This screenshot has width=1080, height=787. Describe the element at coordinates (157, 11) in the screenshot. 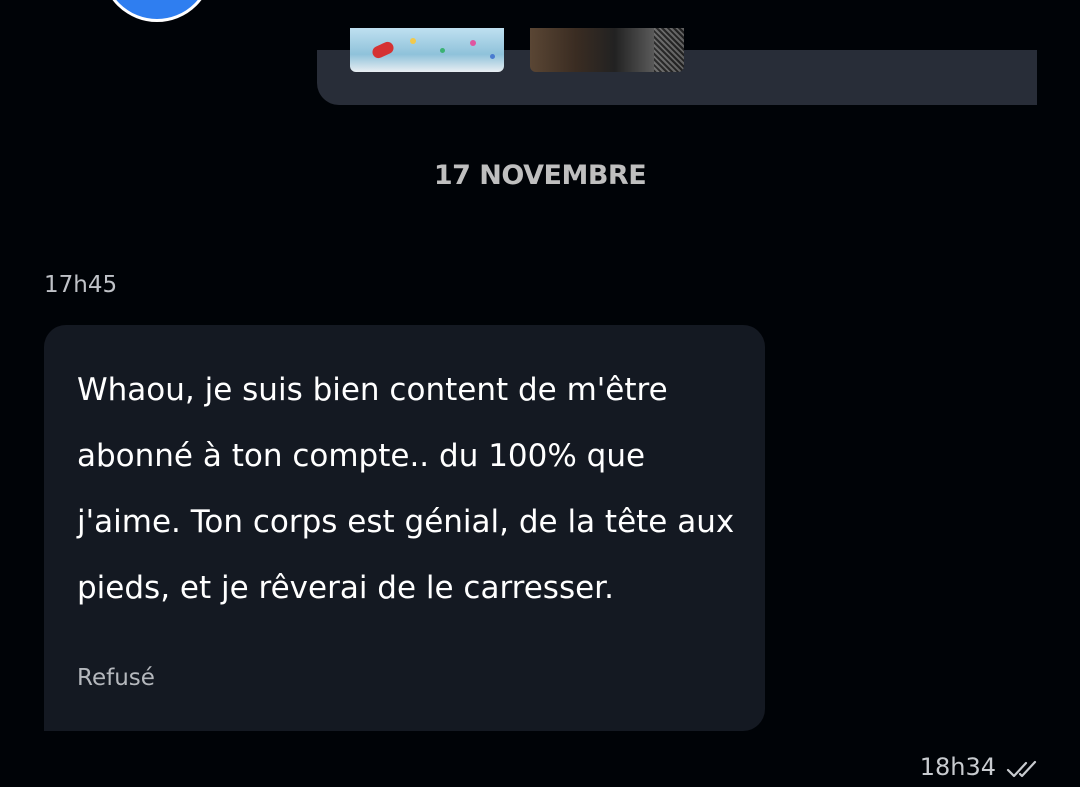

I see `avatar` at that location.